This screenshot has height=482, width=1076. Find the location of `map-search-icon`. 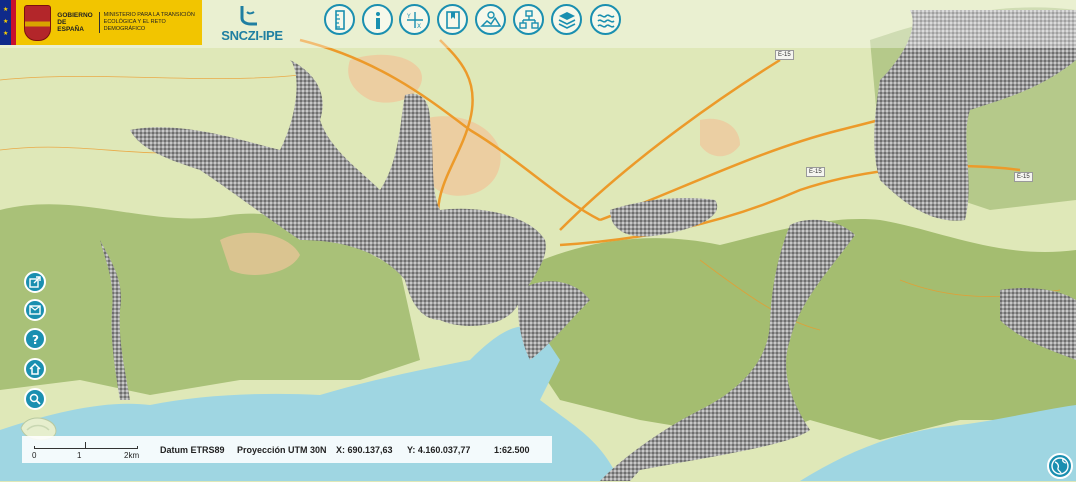

map-search-icon is located at coordinates (490, 18).